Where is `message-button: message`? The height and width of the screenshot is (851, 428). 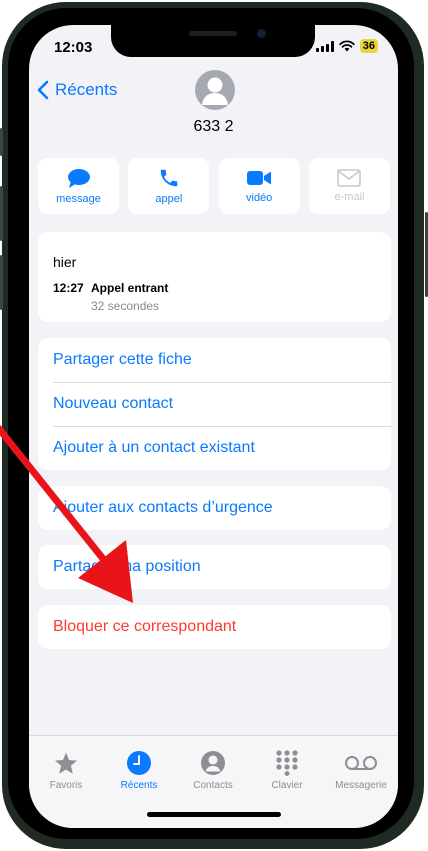
message-button: message is located at coordinates (78, 186).